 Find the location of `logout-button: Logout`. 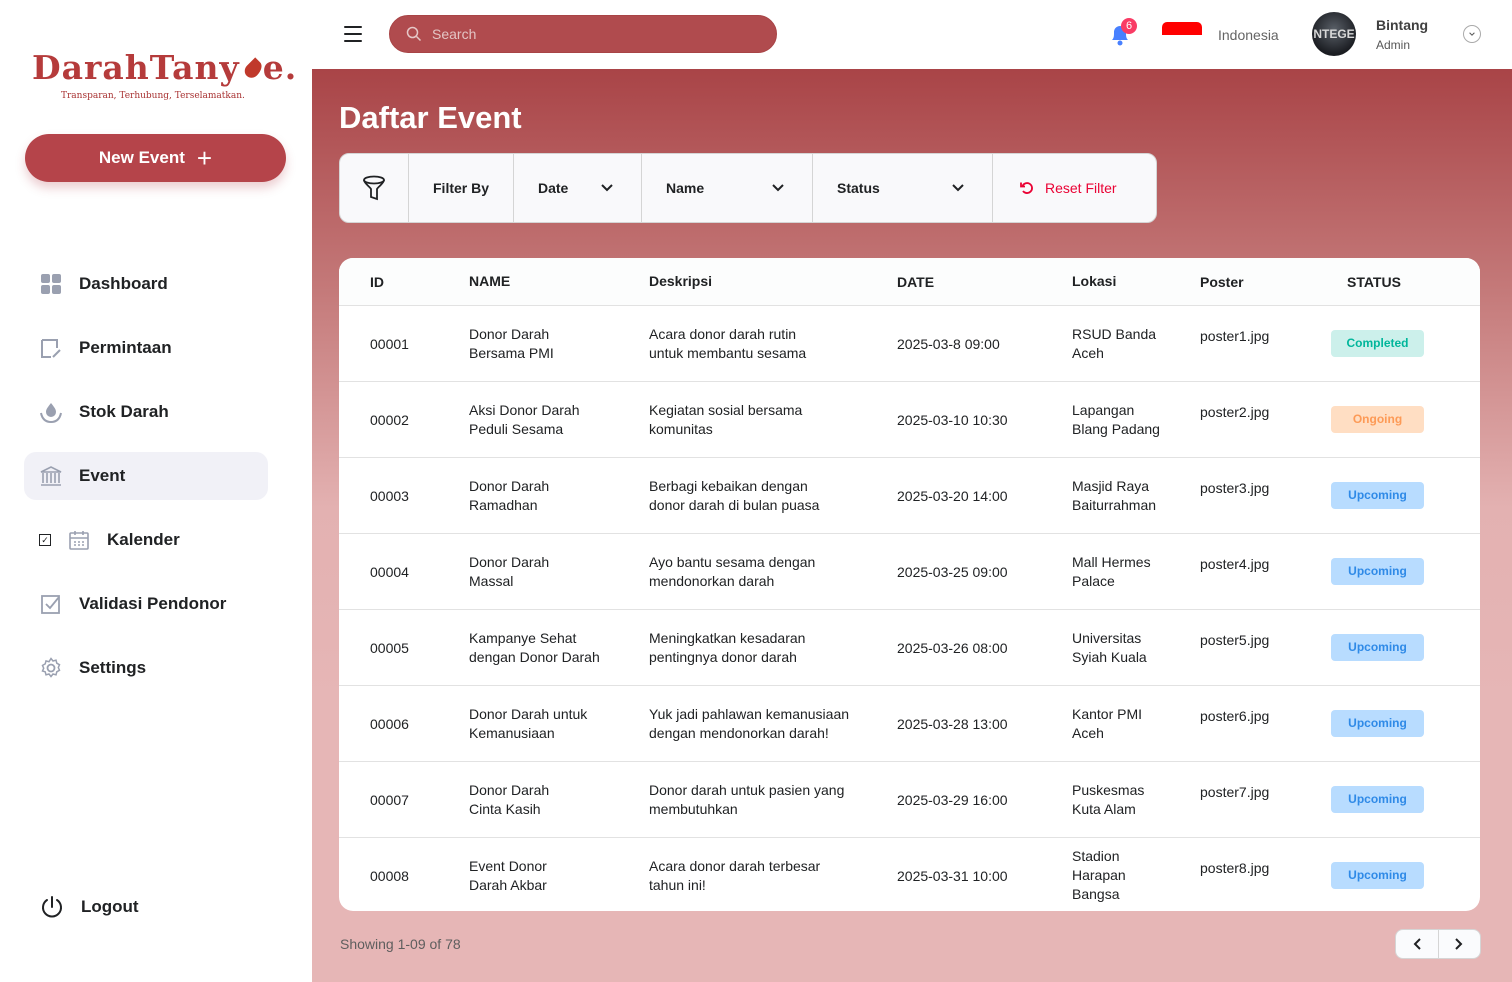

logout-button: Logout is located at coordinates (89, 907).